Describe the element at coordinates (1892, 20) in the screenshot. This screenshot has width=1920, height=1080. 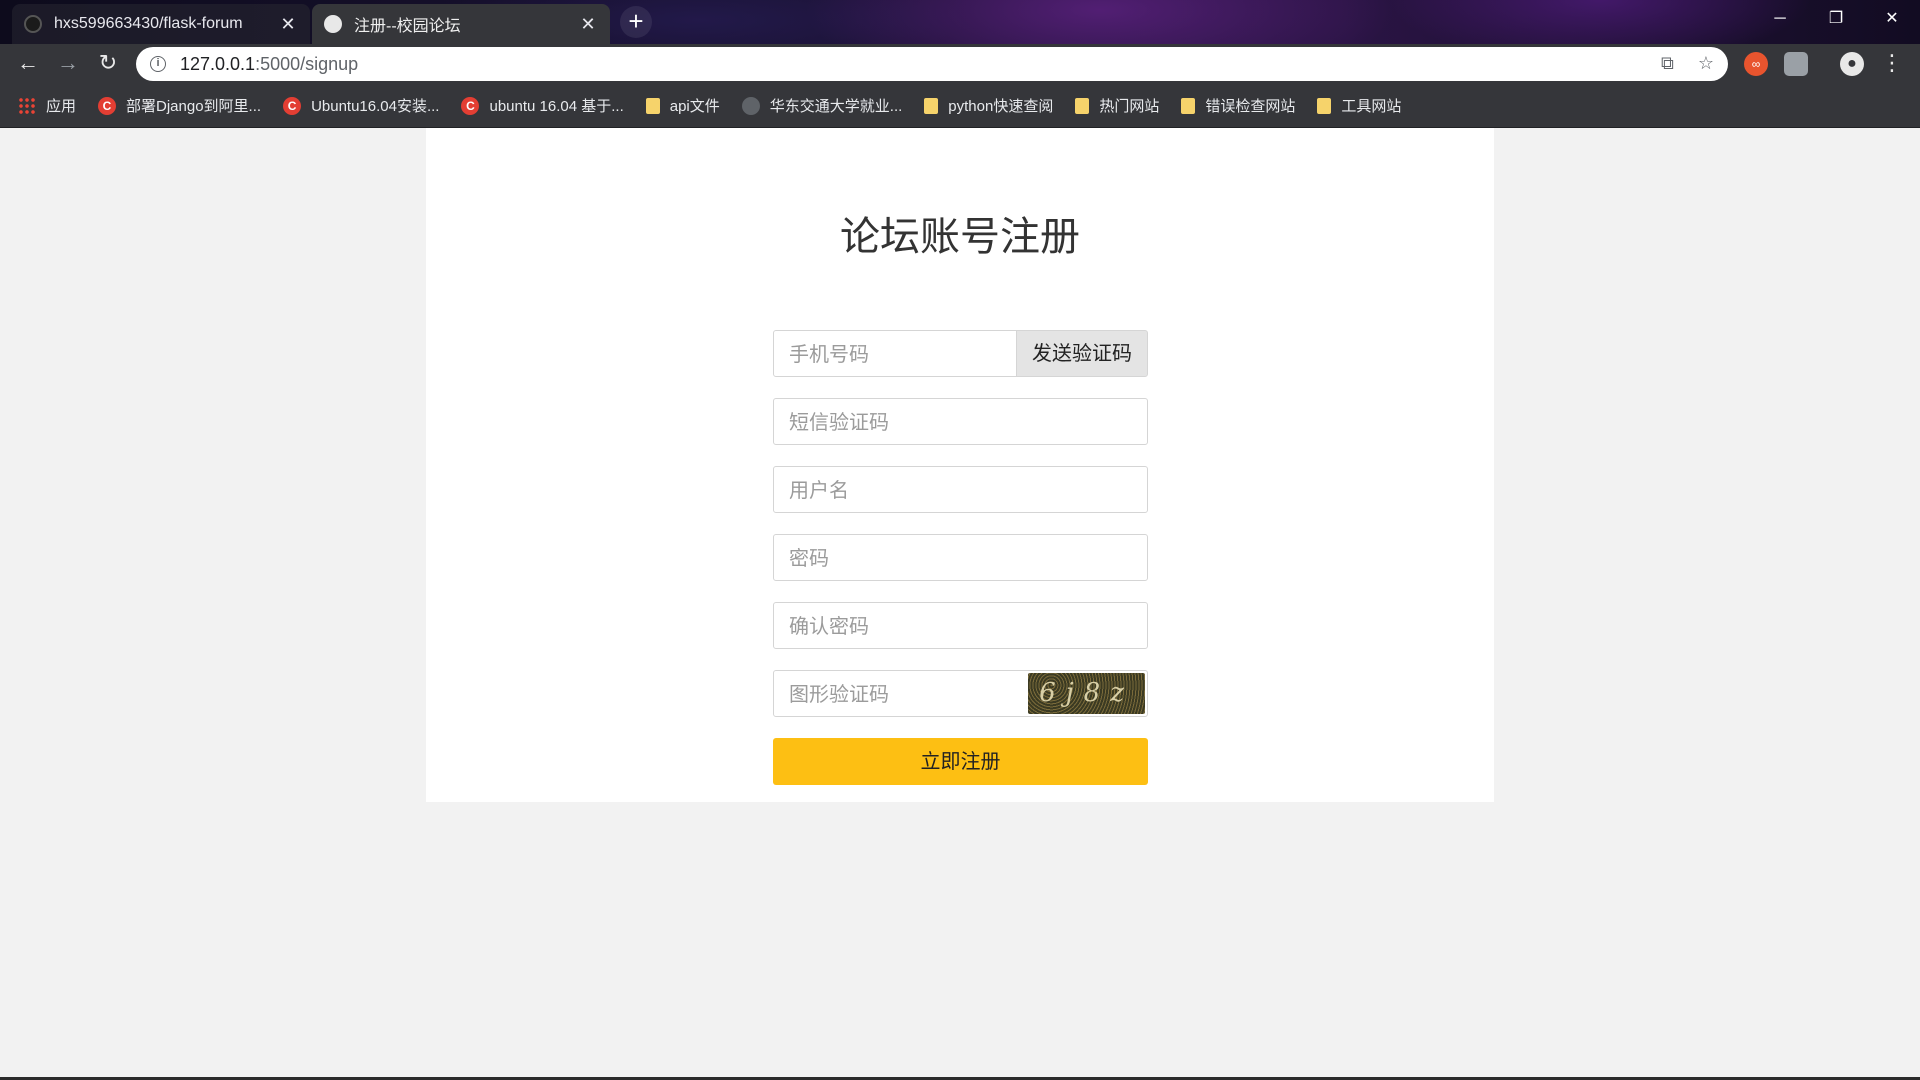
I see `close-window-button: ✕` at that location.